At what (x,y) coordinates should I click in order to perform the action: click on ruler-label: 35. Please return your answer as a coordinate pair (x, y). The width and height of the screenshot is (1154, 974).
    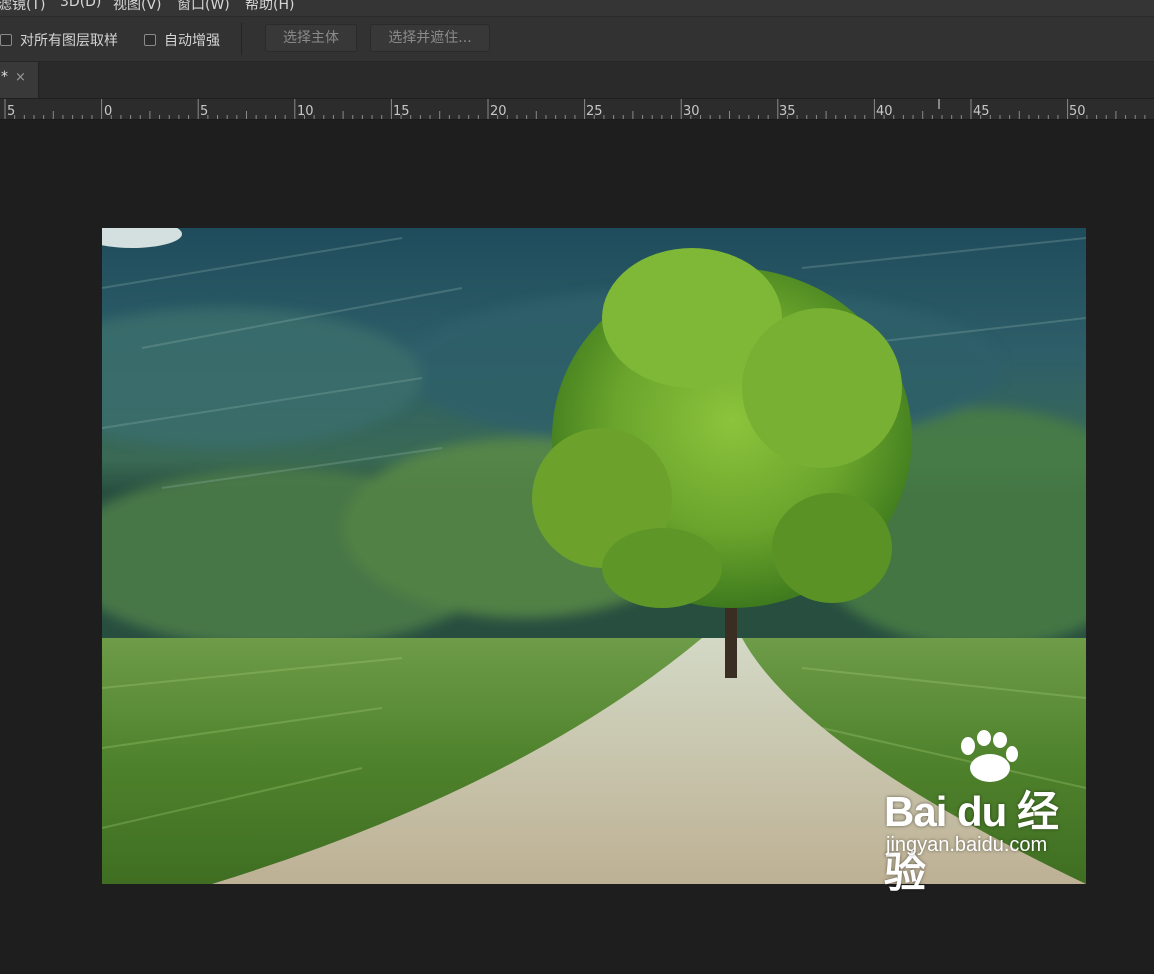
    Looking at the image, I should click on (787, 111).